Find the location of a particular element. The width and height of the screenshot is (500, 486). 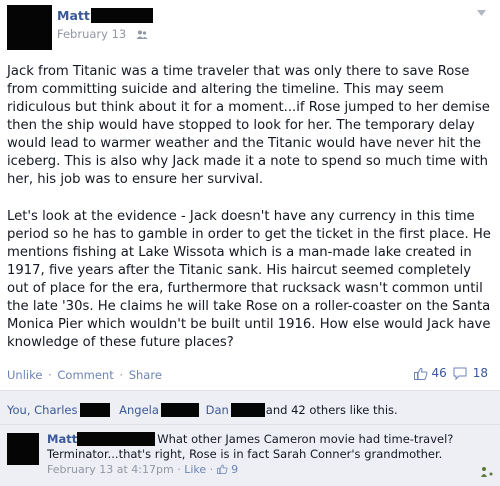

author-name-link: Matt is located at coordinates (105, 16).